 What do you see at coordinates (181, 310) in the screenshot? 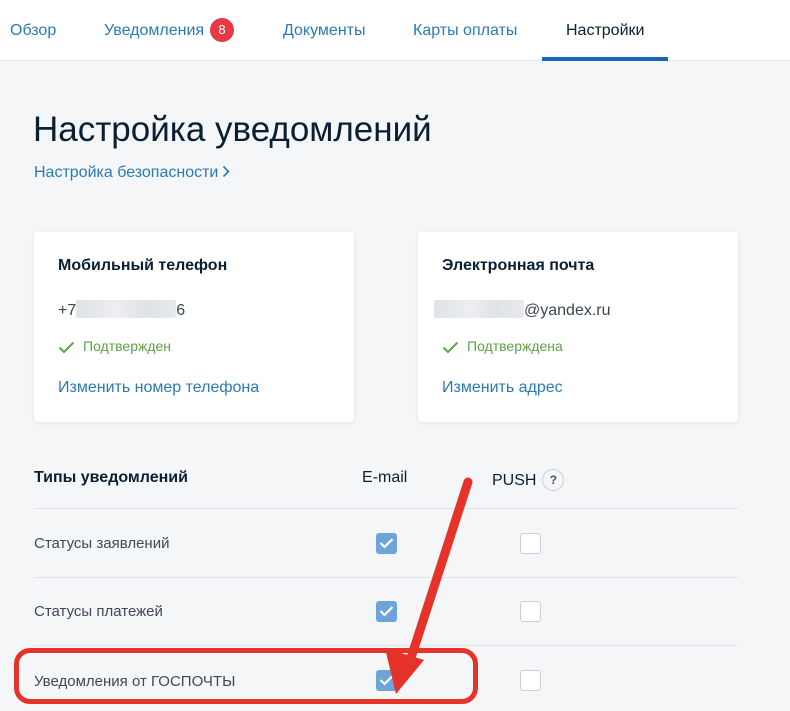
I see `phone-suffix: 6` at bounding box center [181, 310].